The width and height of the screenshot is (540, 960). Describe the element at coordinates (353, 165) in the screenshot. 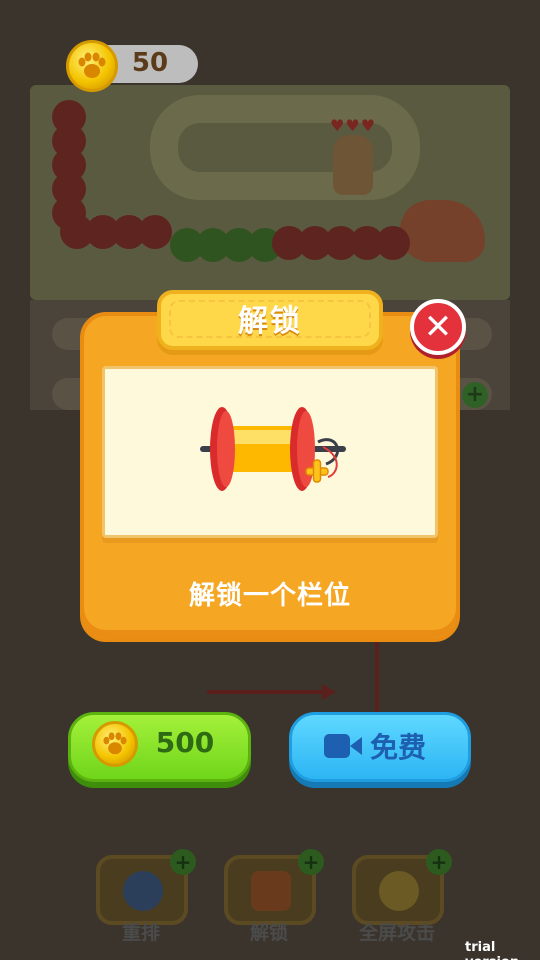

I see `cat-character` at that location.